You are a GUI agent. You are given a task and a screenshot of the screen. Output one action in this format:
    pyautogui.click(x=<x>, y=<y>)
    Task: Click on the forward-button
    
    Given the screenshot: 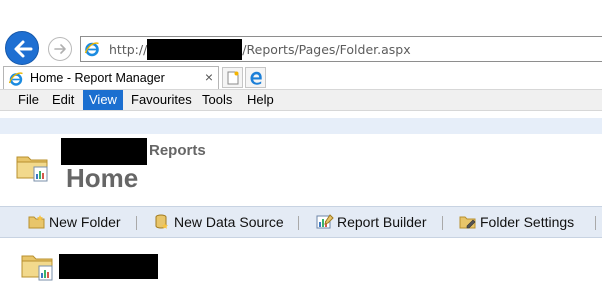 What is the action you would take?
    pyautogui.click(x=60, y=49)
    